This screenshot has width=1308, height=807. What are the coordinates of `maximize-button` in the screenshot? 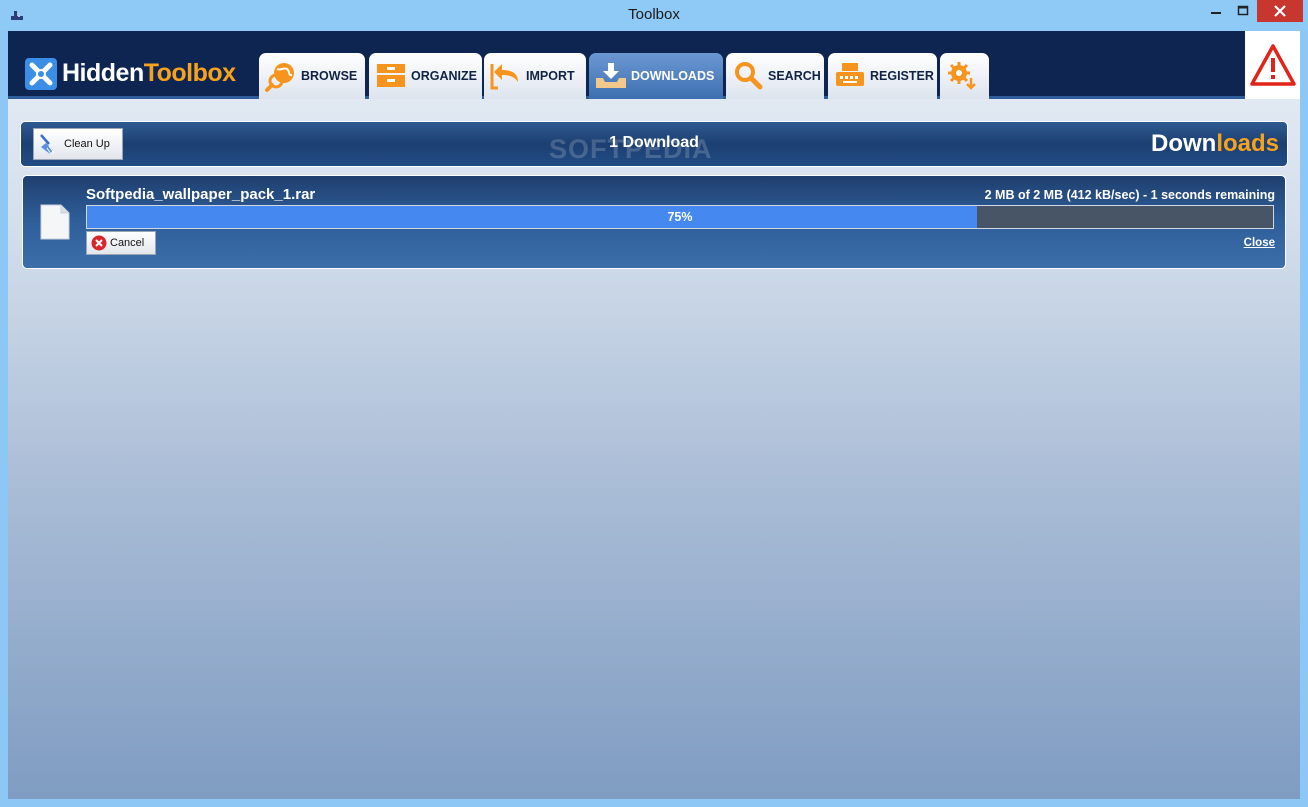 It's located at (1243, 11).